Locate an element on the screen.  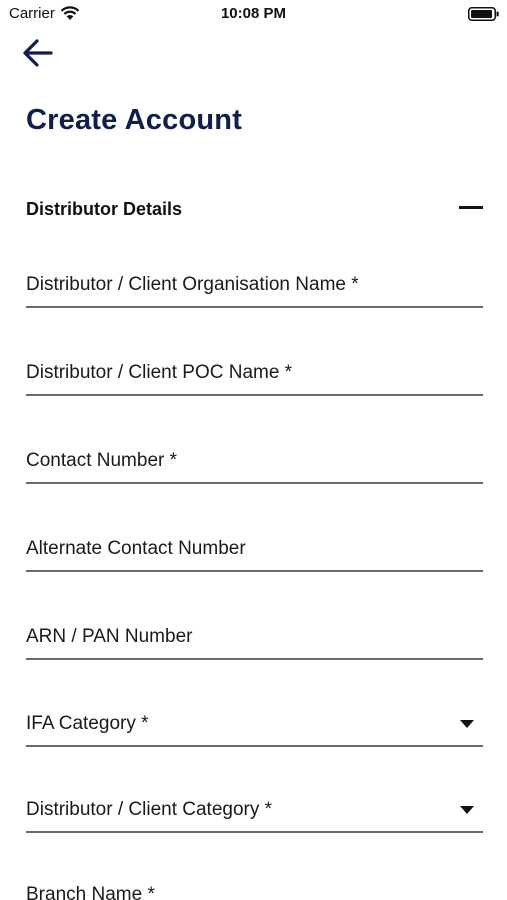
status-time: 10:08 PM is located at coordinates (253, 13).